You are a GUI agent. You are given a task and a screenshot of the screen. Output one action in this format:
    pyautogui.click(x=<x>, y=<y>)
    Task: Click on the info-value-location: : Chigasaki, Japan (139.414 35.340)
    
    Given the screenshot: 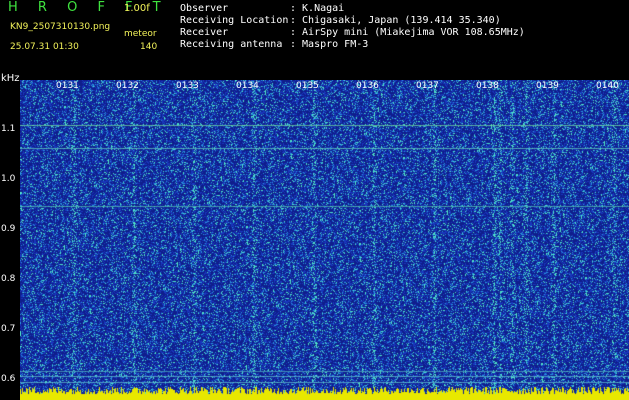 What is the action you would take?
    pyautogui.click(x=395, y=20)
    